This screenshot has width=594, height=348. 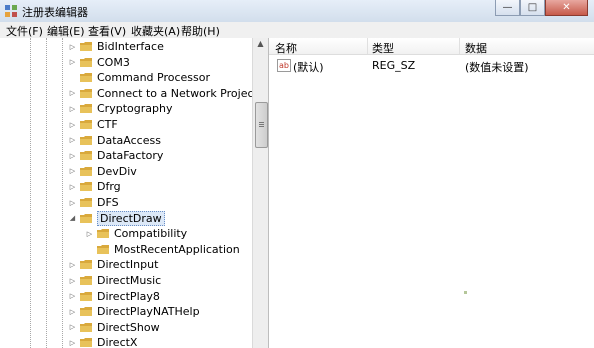 I want to click on tree-item-dfs: ▷ DFS, so click(x=93, y=202).